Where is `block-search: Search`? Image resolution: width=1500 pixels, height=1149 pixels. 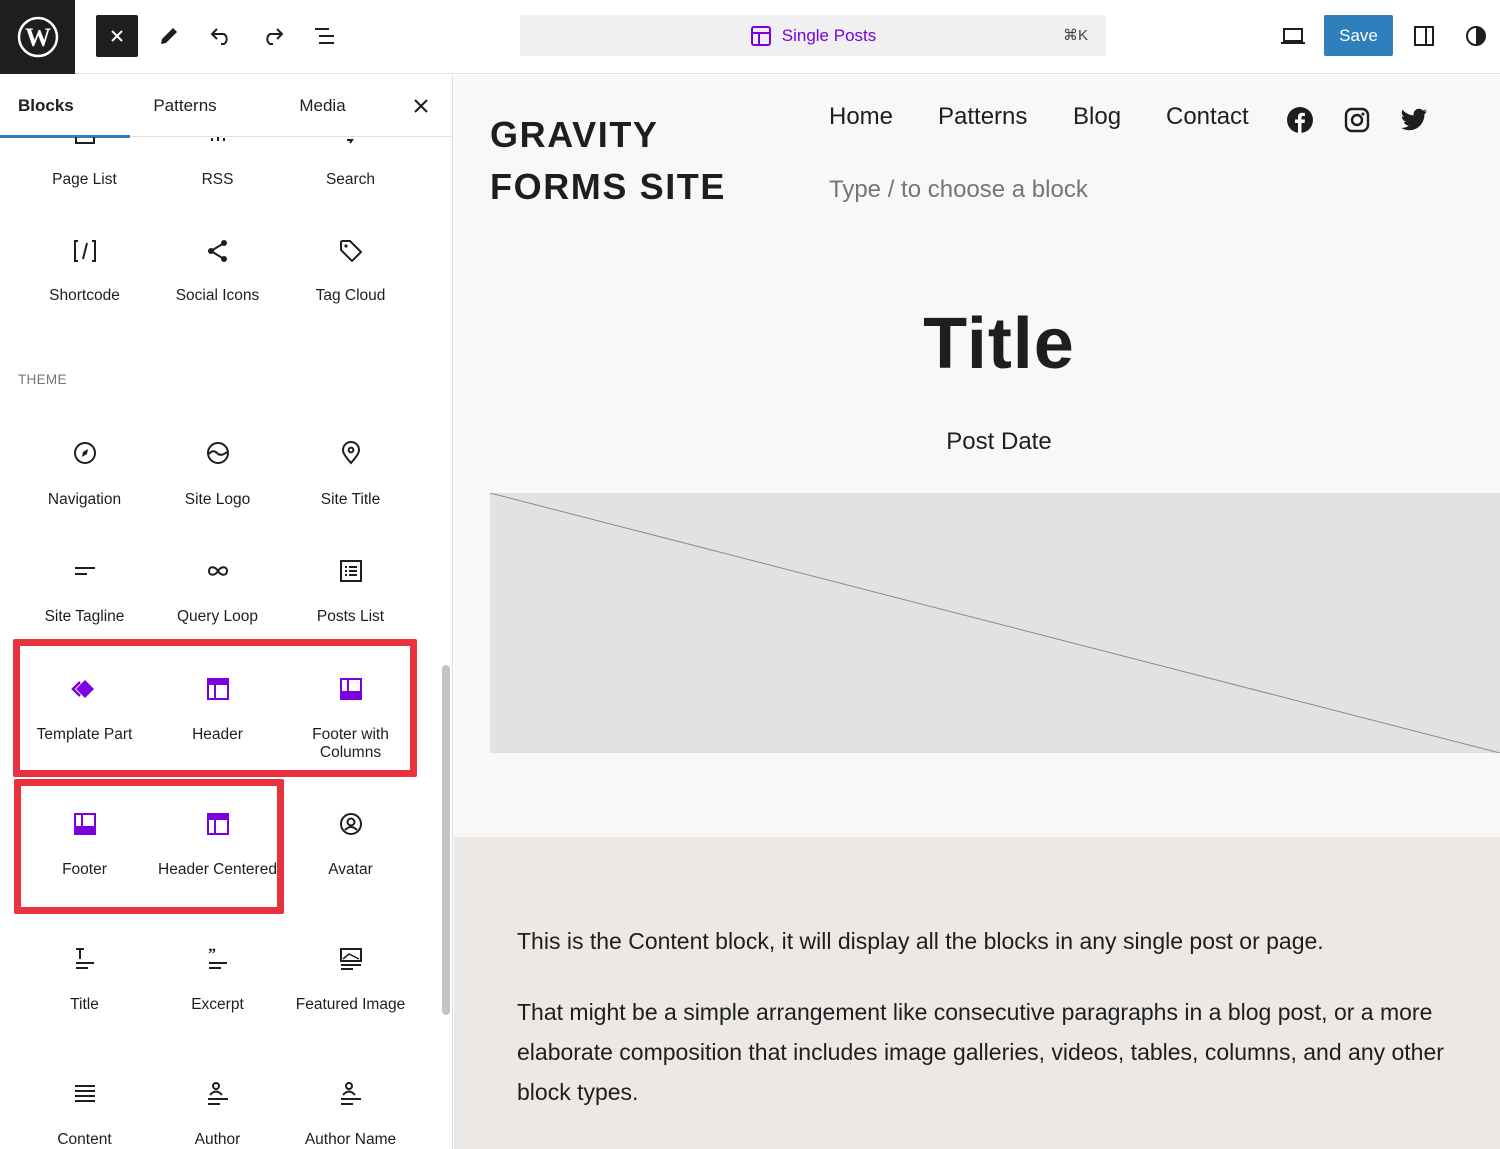
block-search: Search is located at coordinates (350, 167).